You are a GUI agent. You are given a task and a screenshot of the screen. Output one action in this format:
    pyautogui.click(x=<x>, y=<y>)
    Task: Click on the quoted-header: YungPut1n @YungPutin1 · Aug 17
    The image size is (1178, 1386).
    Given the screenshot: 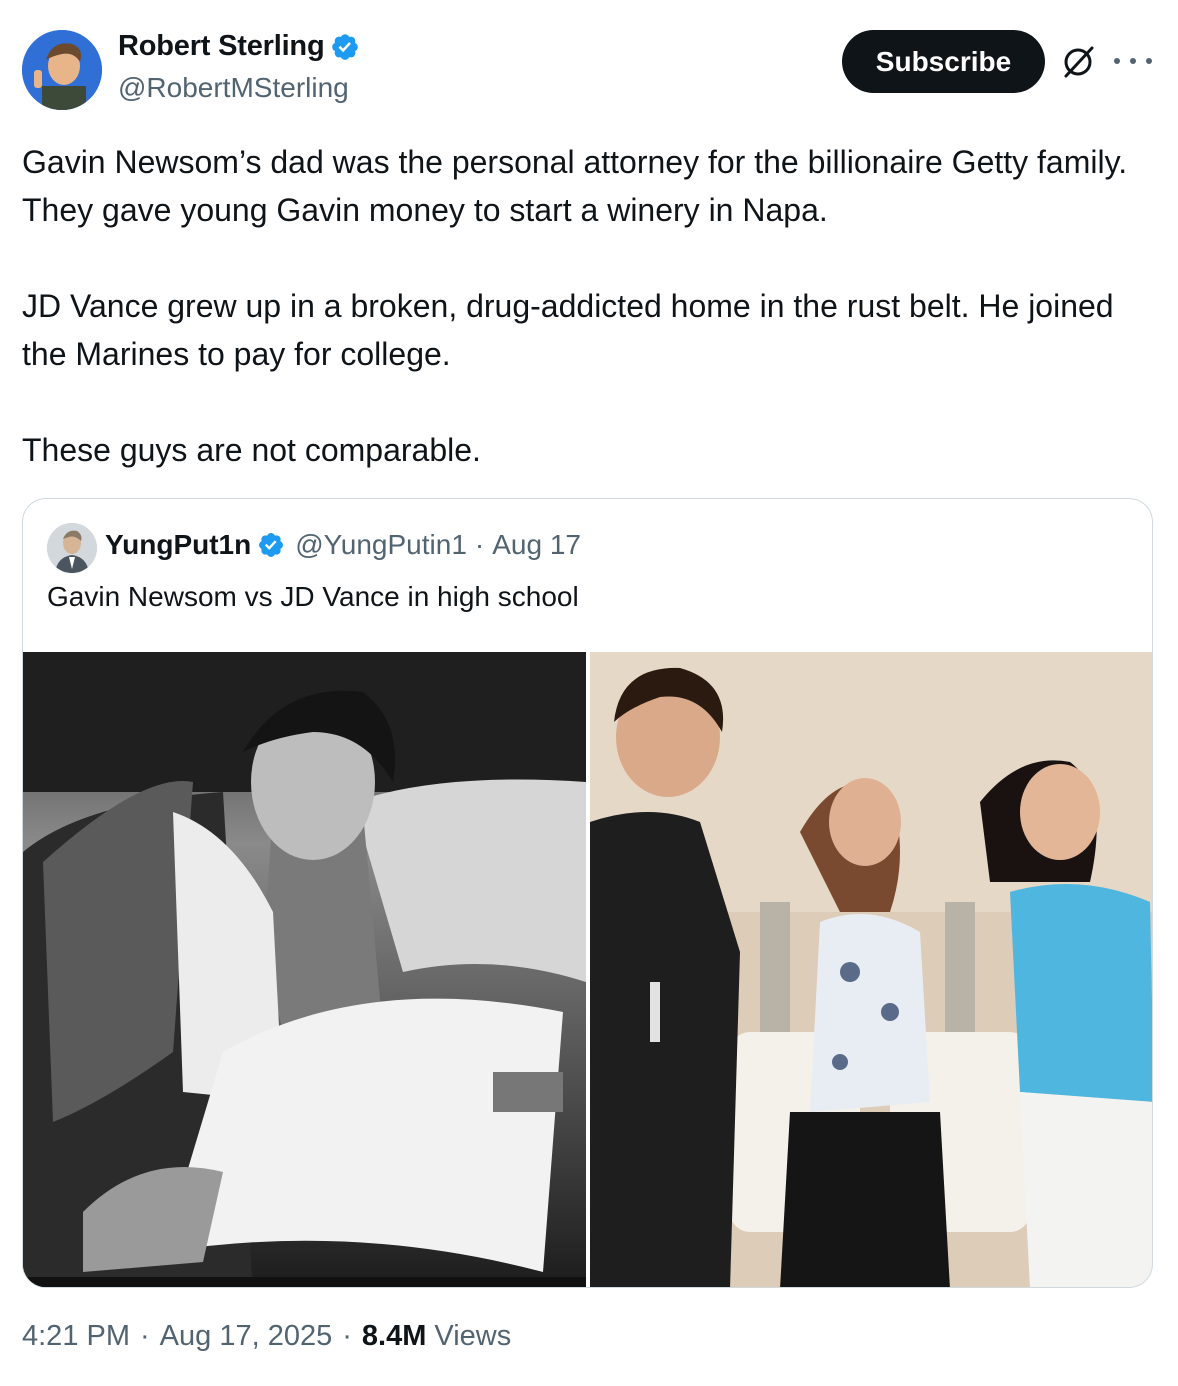 What is the action you would take?
    pyautogui.click(x=343, y=545)
    